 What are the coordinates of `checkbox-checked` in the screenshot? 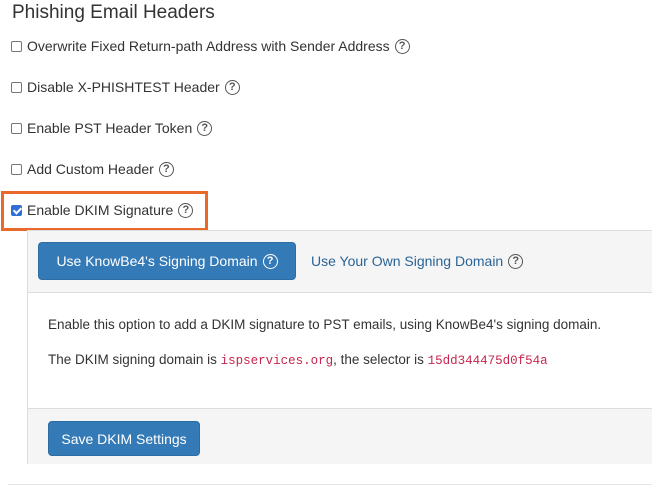 It's located at (16, 210).